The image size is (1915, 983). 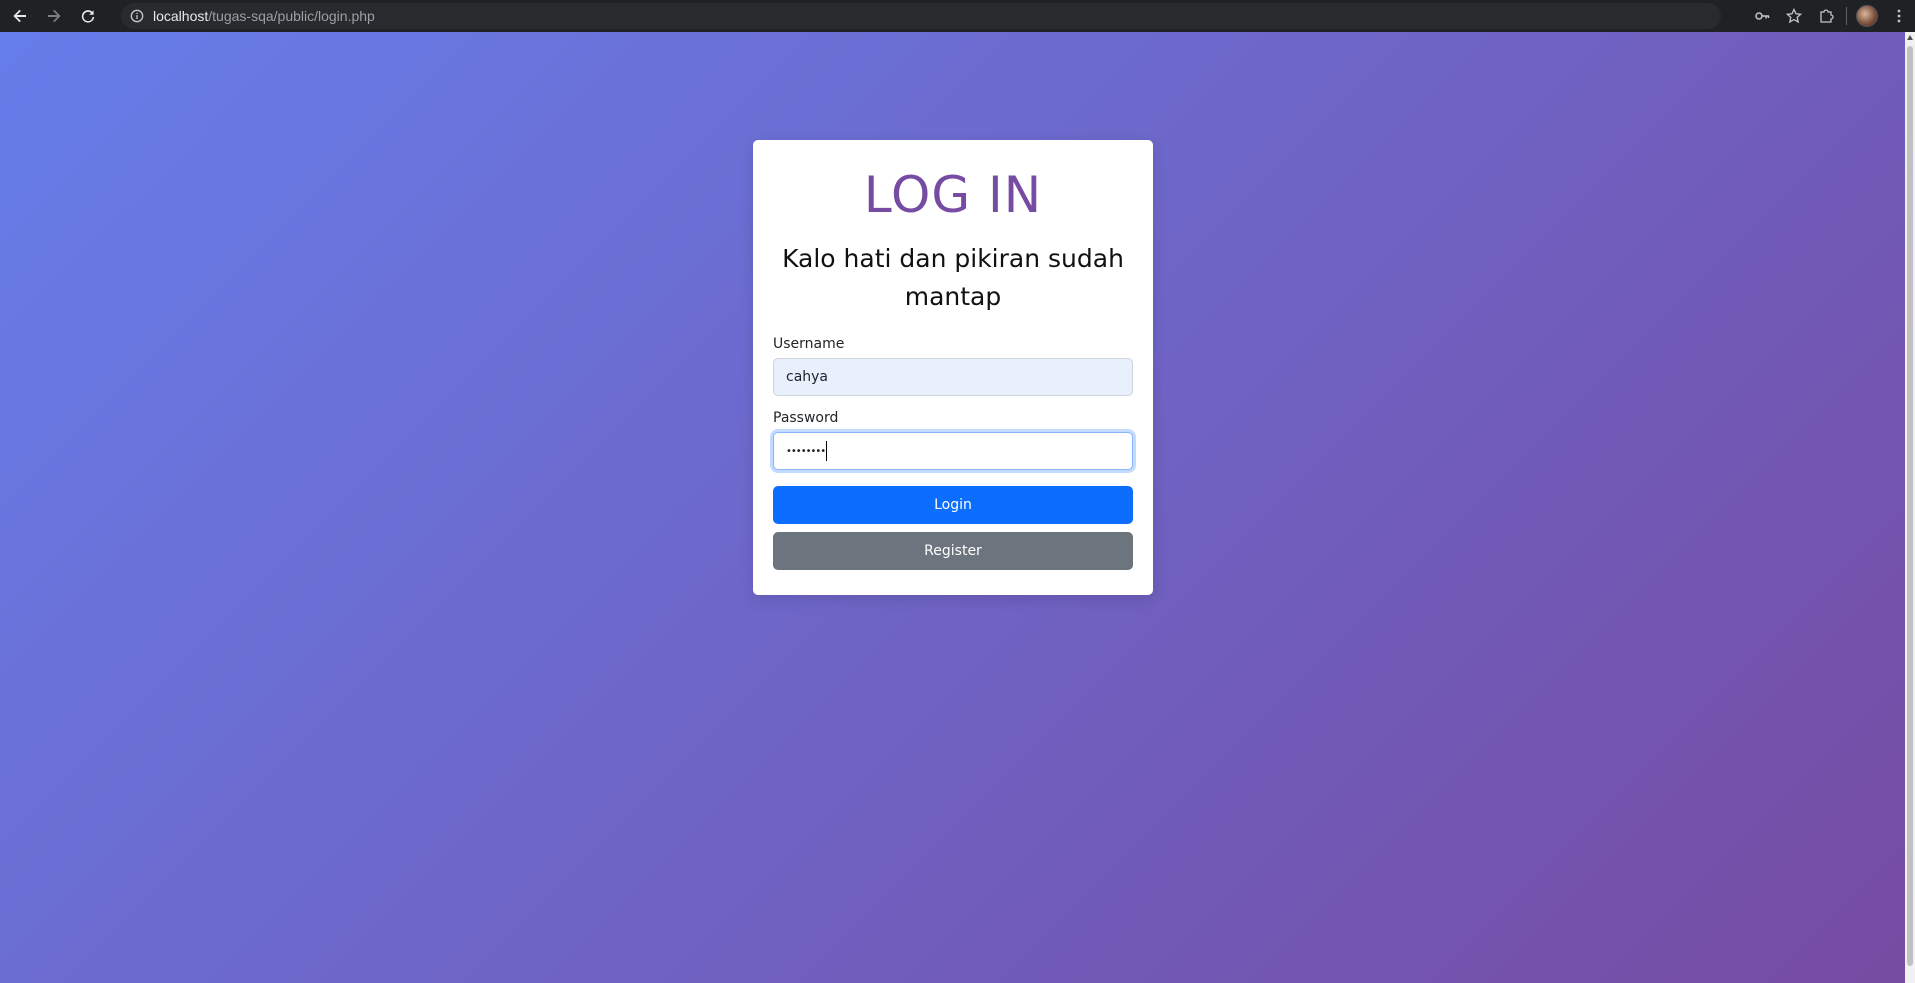 What do you see at coordinates (181, 16) in the screenshot?
I see `url-host: localhost` at bounding box center [181, 16].